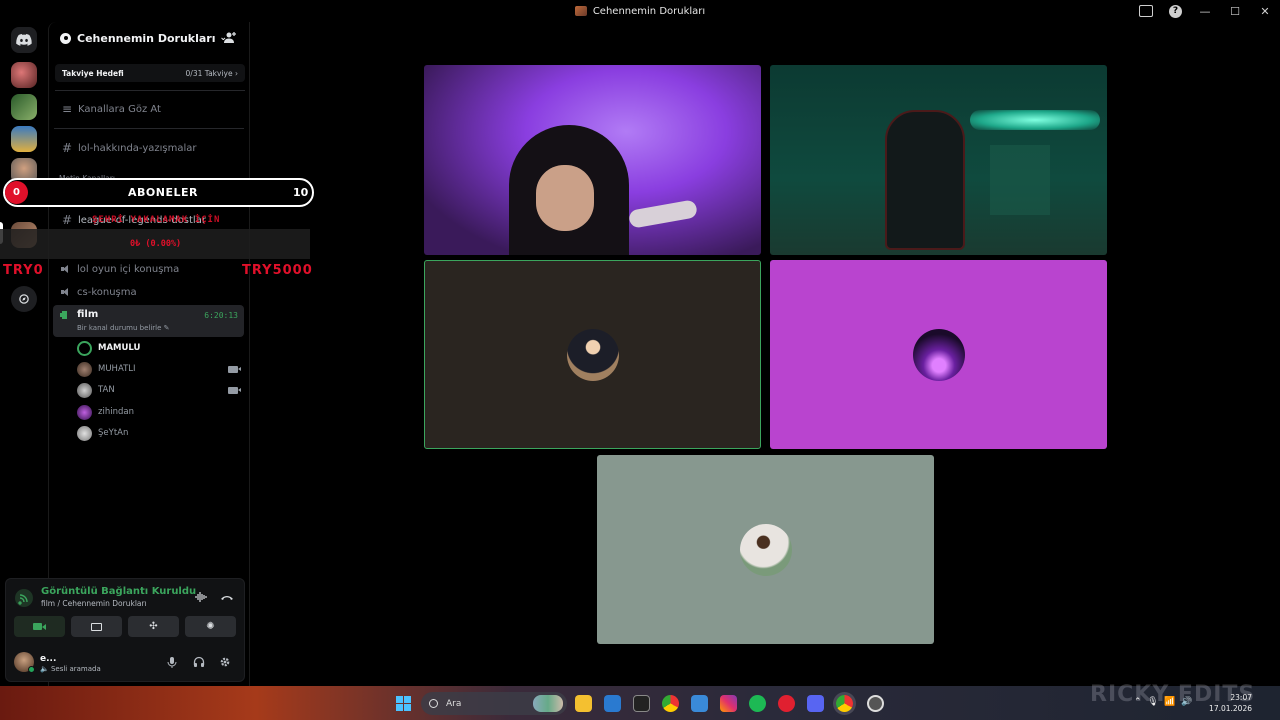  What do you see at coordinates (105, 412) in the screenshot?
I see `voice-member: zihindan` at bounding box center [105, 412].